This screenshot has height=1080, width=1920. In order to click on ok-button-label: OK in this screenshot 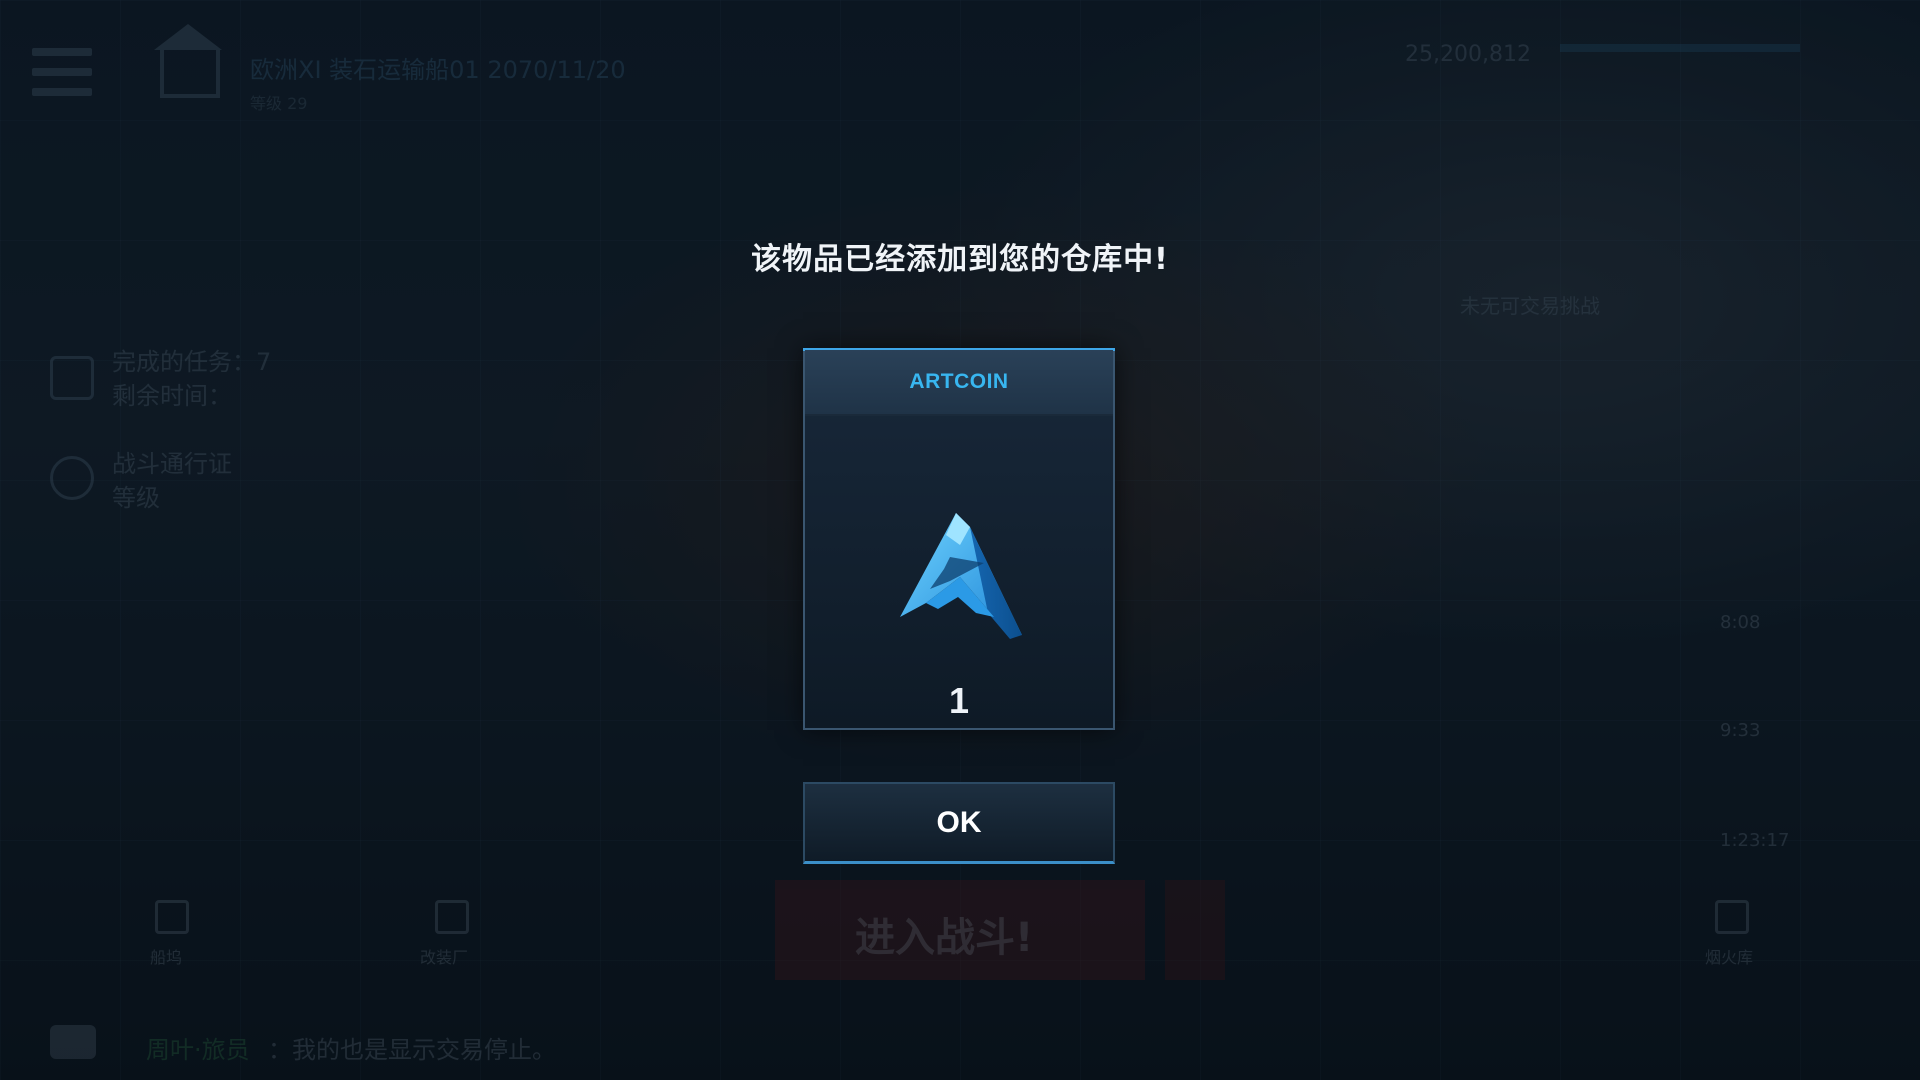, I will do `click(959, 822)`.